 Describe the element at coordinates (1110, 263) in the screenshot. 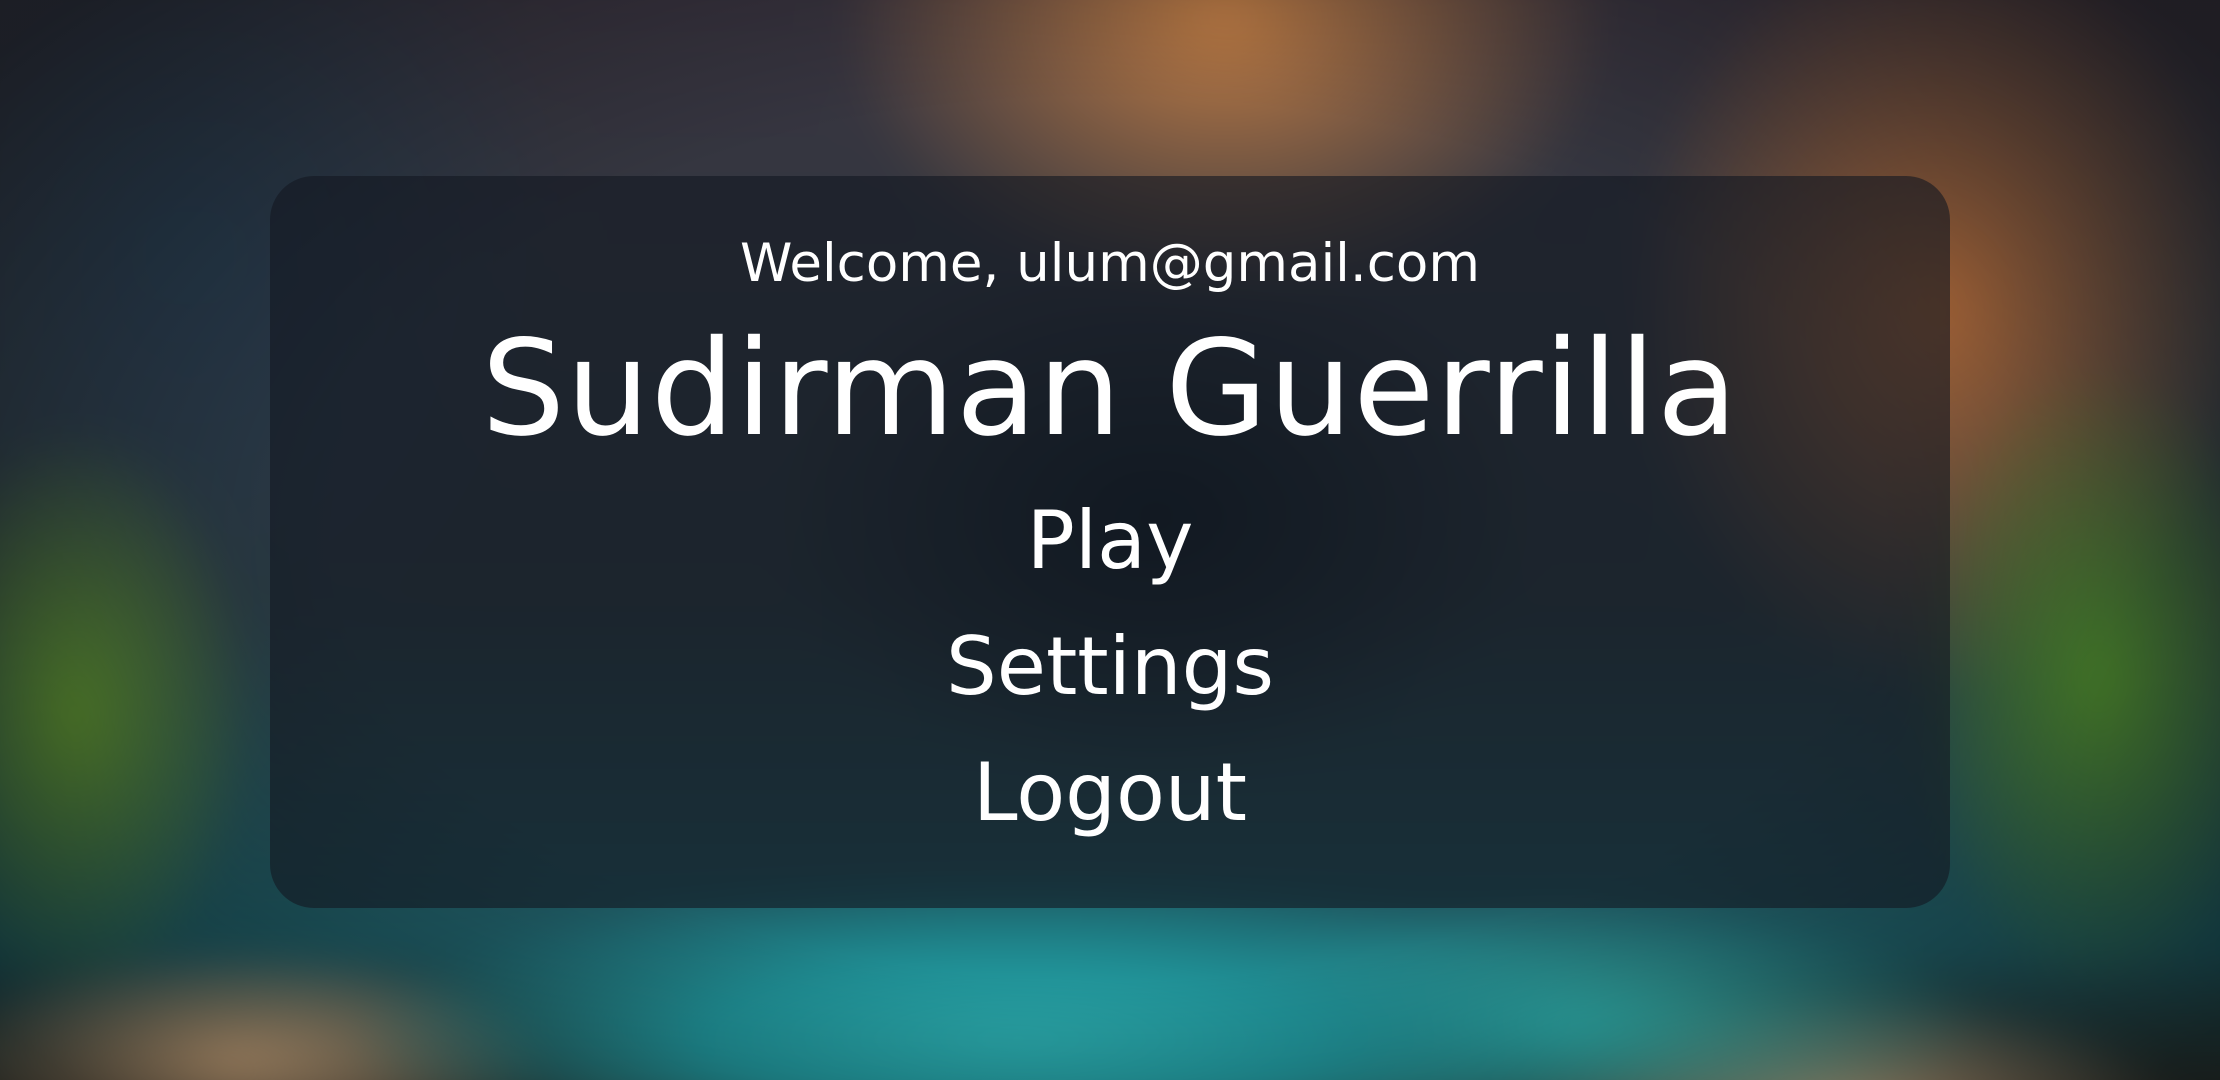

I see `welcome-message: Welcome, ulum@gmail.com` at that location.